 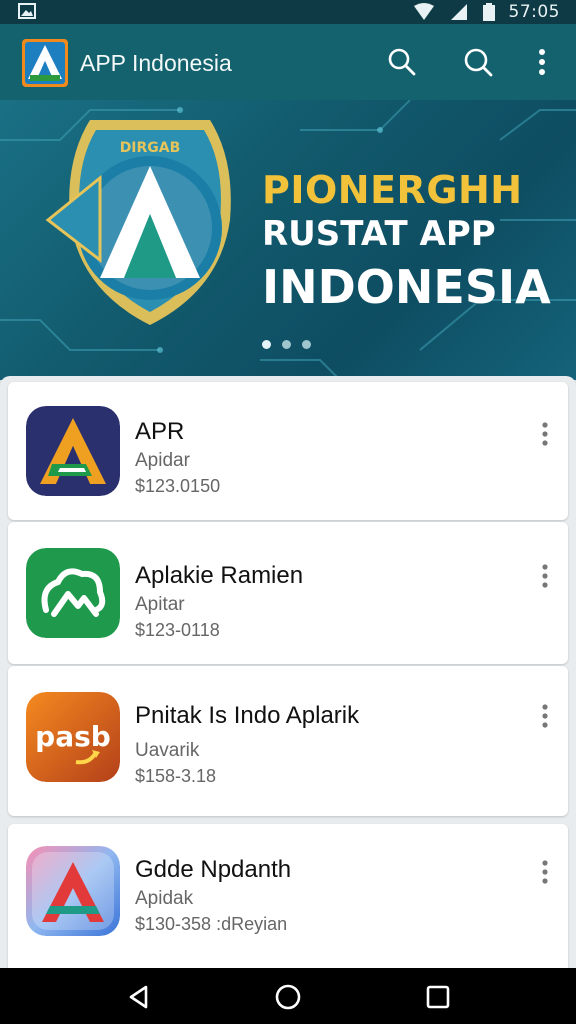 I want to click on app-name: Pnitak Is Indo Aplarik, so click(x=247, y=715).